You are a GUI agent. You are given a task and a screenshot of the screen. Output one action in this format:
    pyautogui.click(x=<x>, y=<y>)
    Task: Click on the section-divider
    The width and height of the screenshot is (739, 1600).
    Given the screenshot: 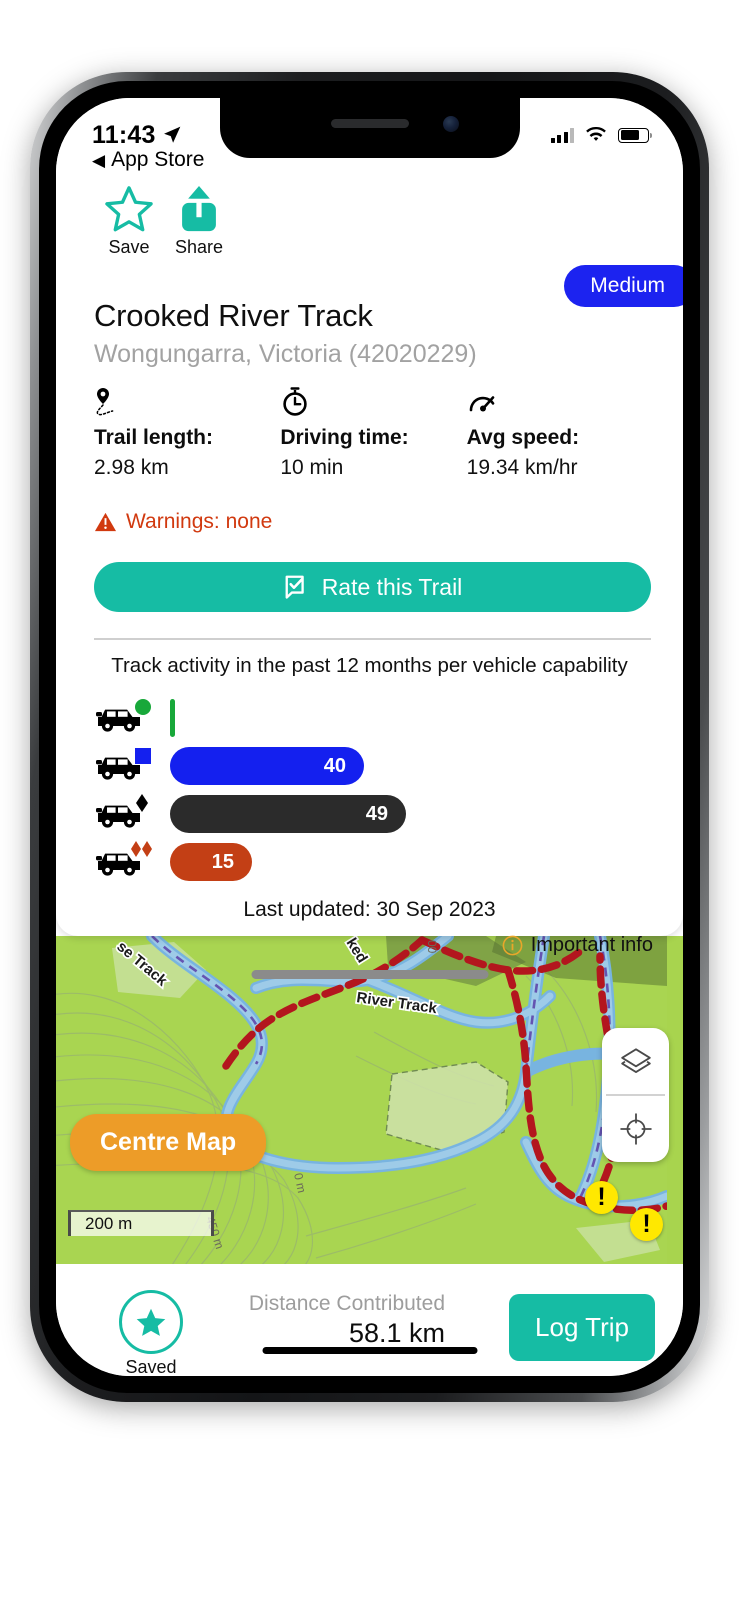 What is the action you would take?
    pyautogui.click(x=372, y=639)
    